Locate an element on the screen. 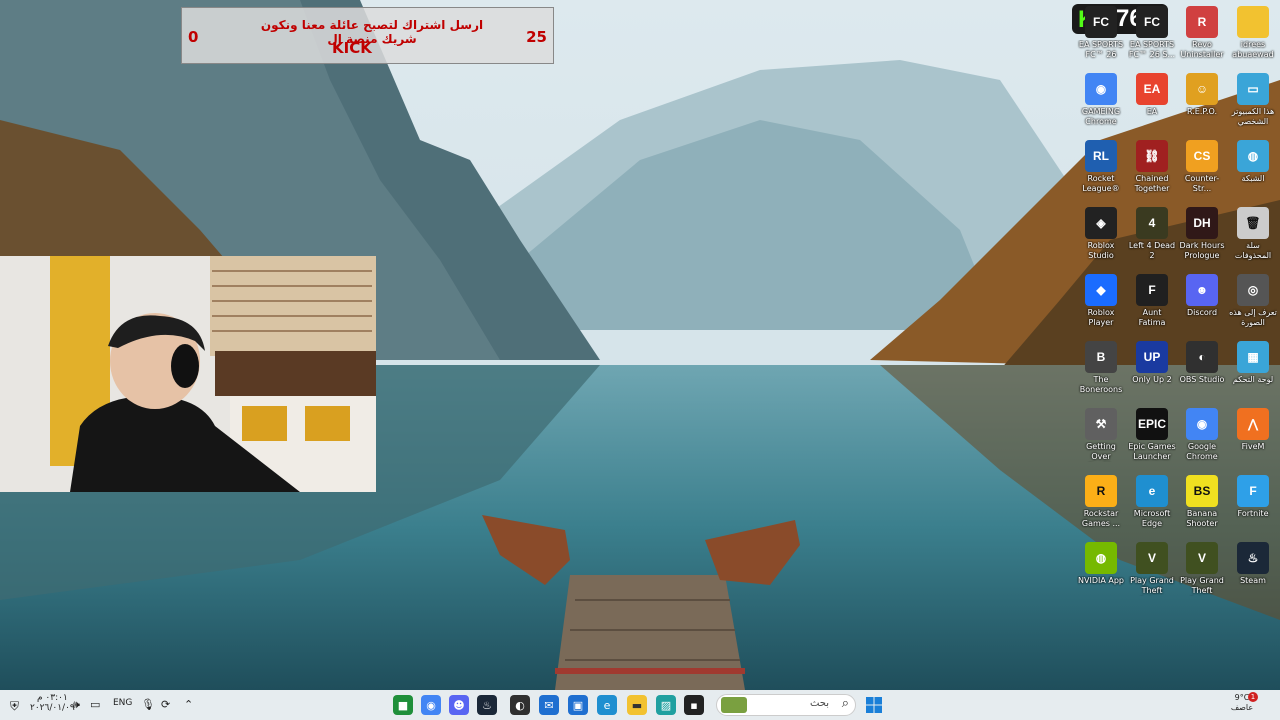 This screenshot has height=720, width=1280. taskbar-steam: ♨ is located at coordinates (487, 705).